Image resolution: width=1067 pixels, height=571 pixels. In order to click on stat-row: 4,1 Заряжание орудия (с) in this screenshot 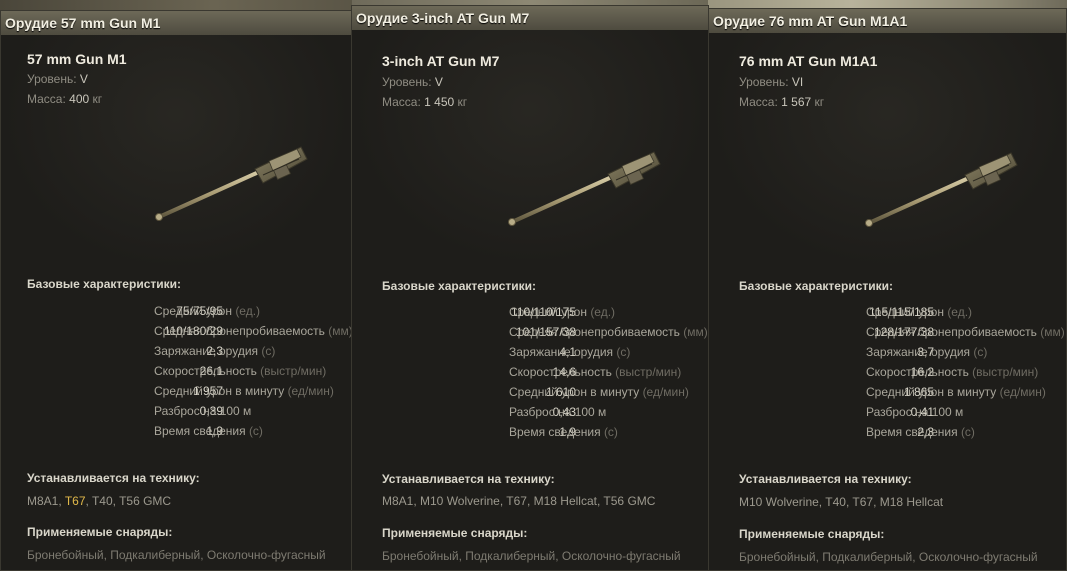, I will do `click(530, 352)`.